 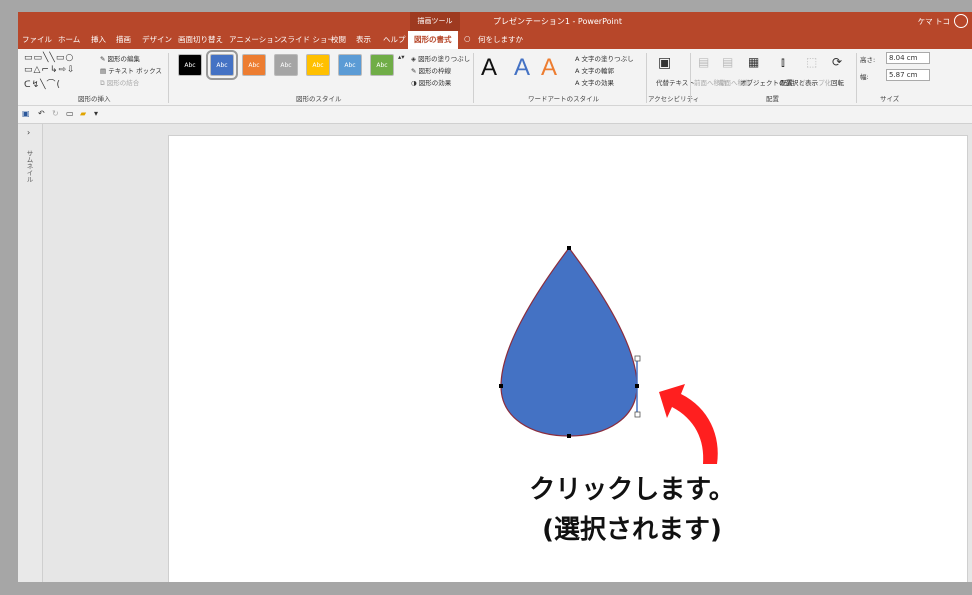 I want to click on paint-bucket-icon: ◈, so click(x=413, y=59).